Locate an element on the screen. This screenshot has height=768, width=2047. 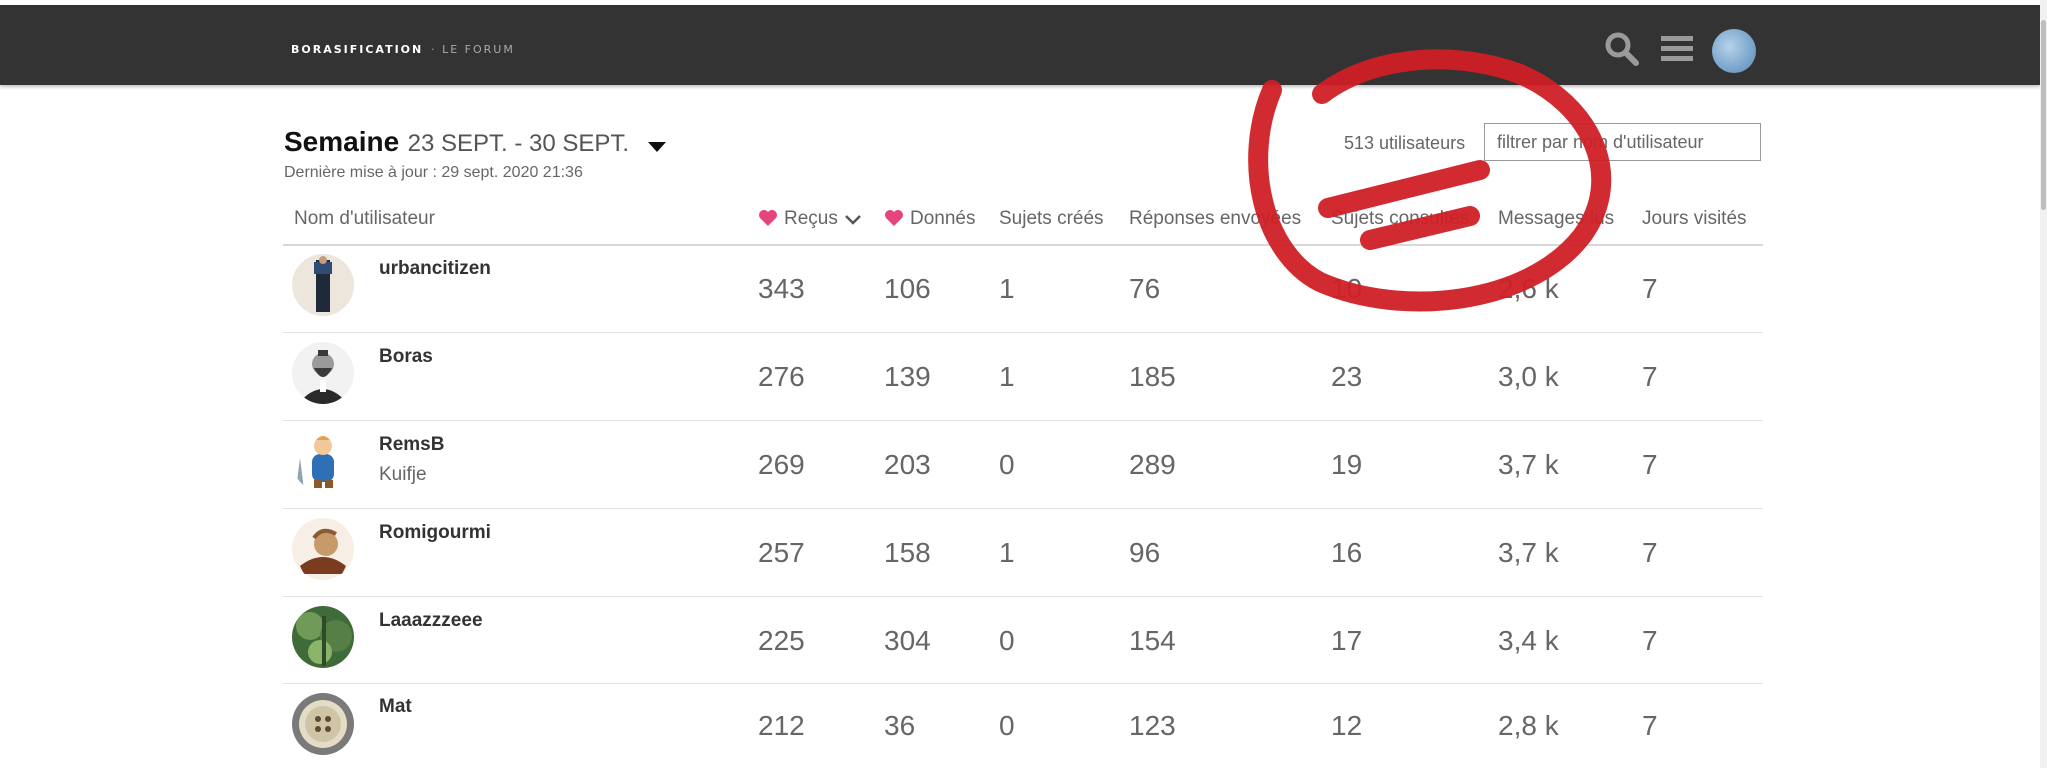
cell-received: 269 is located at coordinates (781, 464).